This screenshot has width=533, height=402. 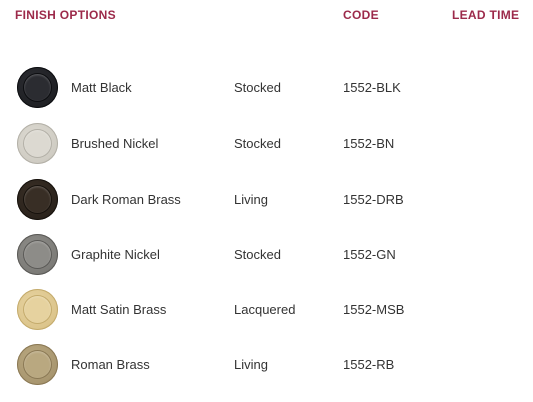 I want to click on finish-row: Graphite Nickel Stocked 1552-GN, so click(x=266, y=254).